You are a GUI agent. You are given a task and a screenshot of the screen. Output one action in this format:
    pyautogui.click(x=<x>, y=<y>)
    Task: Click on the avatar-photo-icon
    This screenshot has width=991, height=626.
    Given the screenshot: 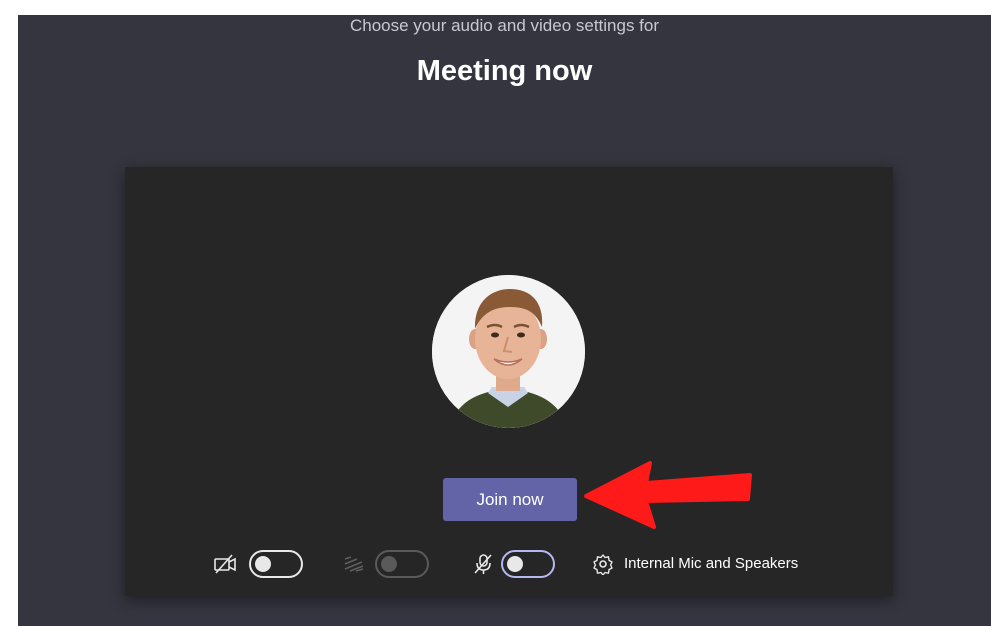 What is the action you would take?
    pyautogui.click(x=508, y=351)
    